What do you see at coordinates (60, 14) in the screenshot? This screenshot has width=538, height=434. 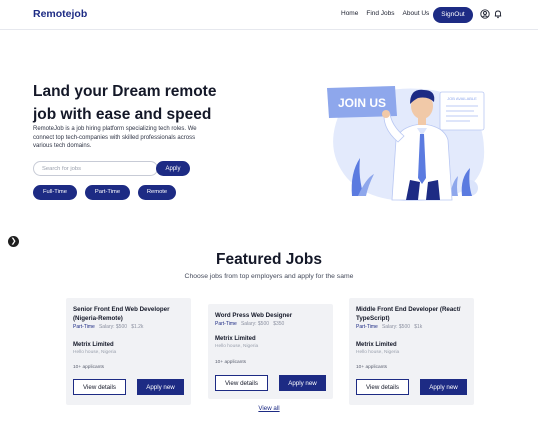 I see `brand-logo: Remotejob` at bounding box center [60, 14].